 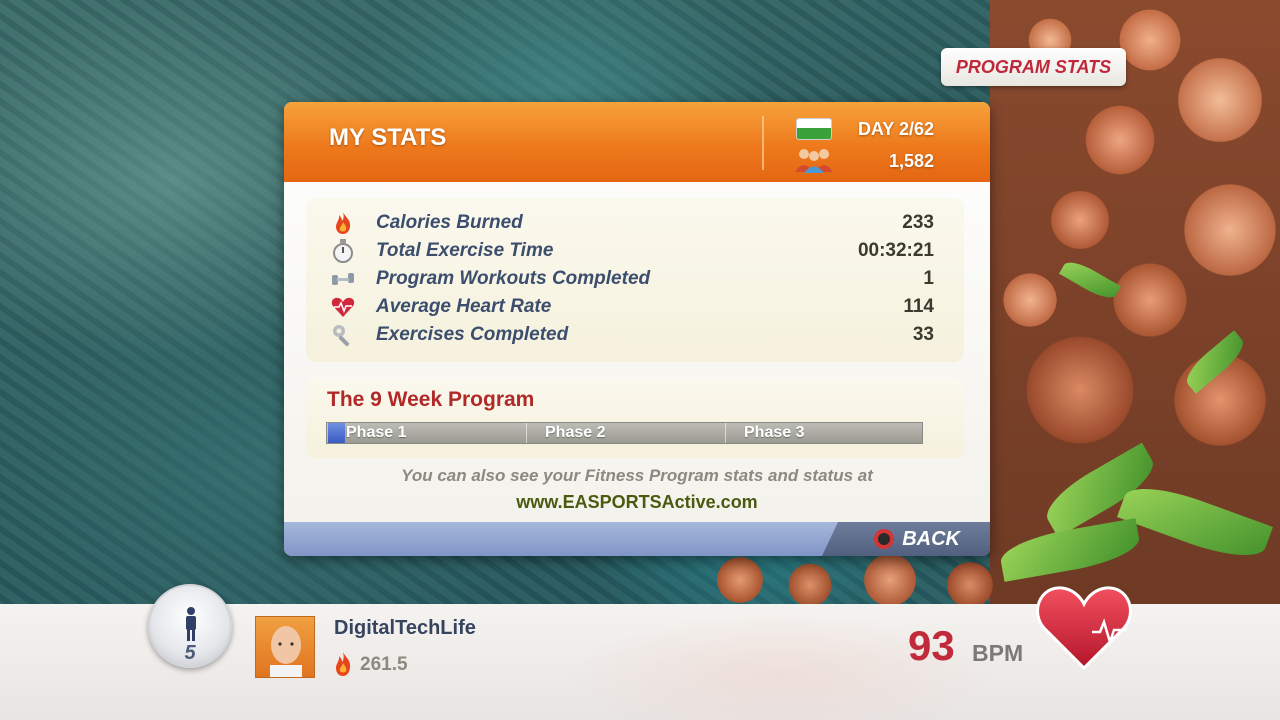 What do you see at coordinates (884, 539) in the screenshot?
I see `circle-button-icon` at bounding box center [884, 539].